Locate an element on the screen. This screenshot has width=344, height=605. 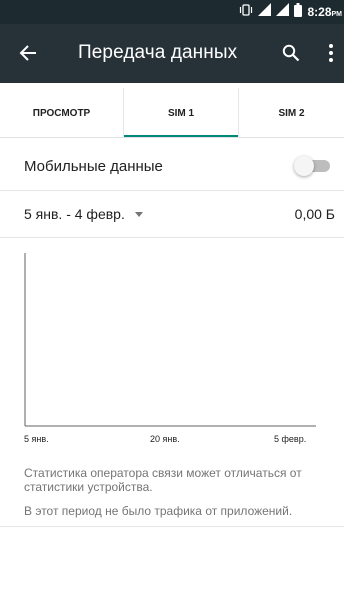
status-time: 8:28PM is located at coordinates (324, 12).